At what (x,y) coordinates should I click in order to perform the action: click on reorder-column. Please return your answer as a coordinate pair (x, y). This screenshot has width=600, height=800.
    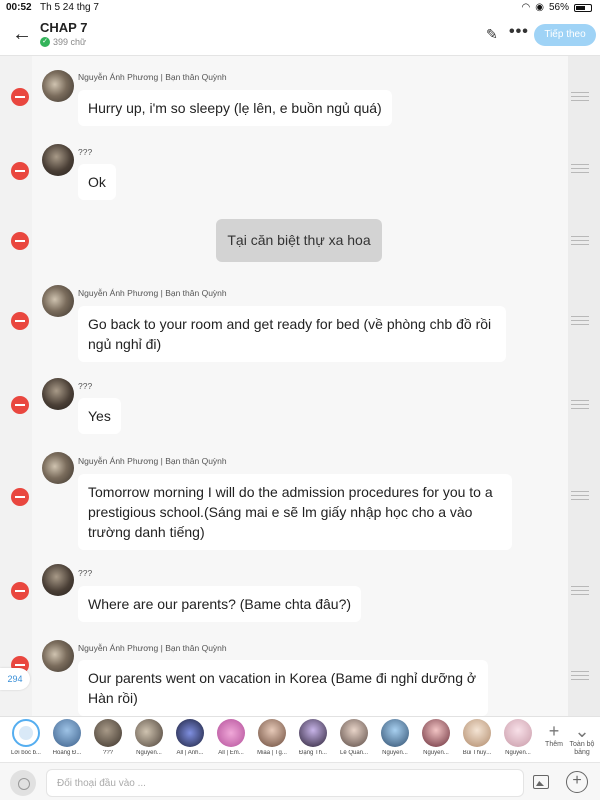
    Looking at the image, I should click on (584, 386).